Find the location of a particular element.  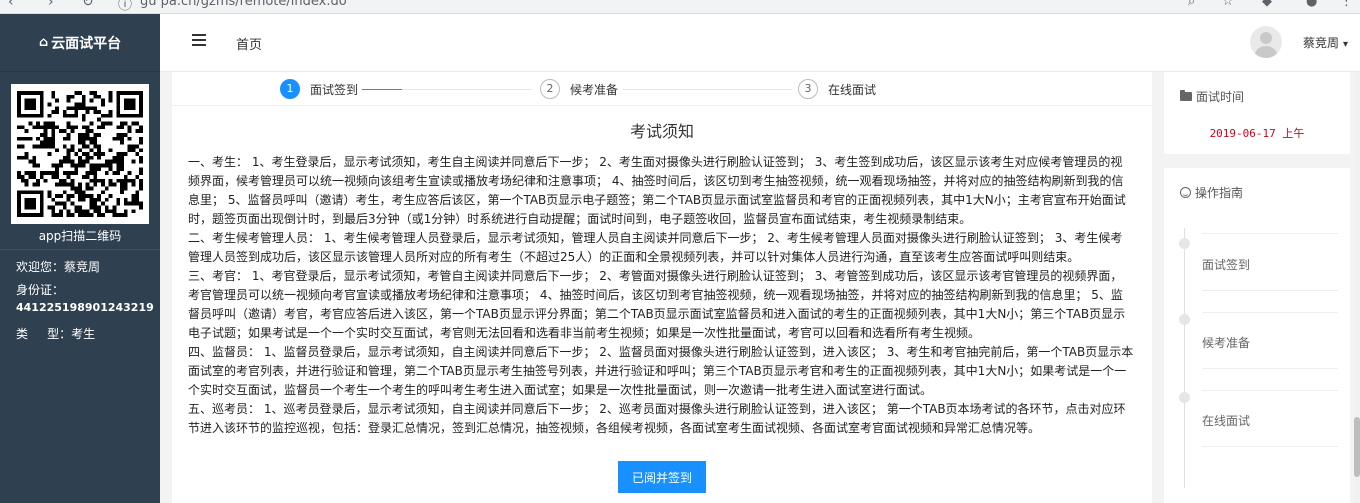

step-number: 3 is located at coordinates (808, 89).